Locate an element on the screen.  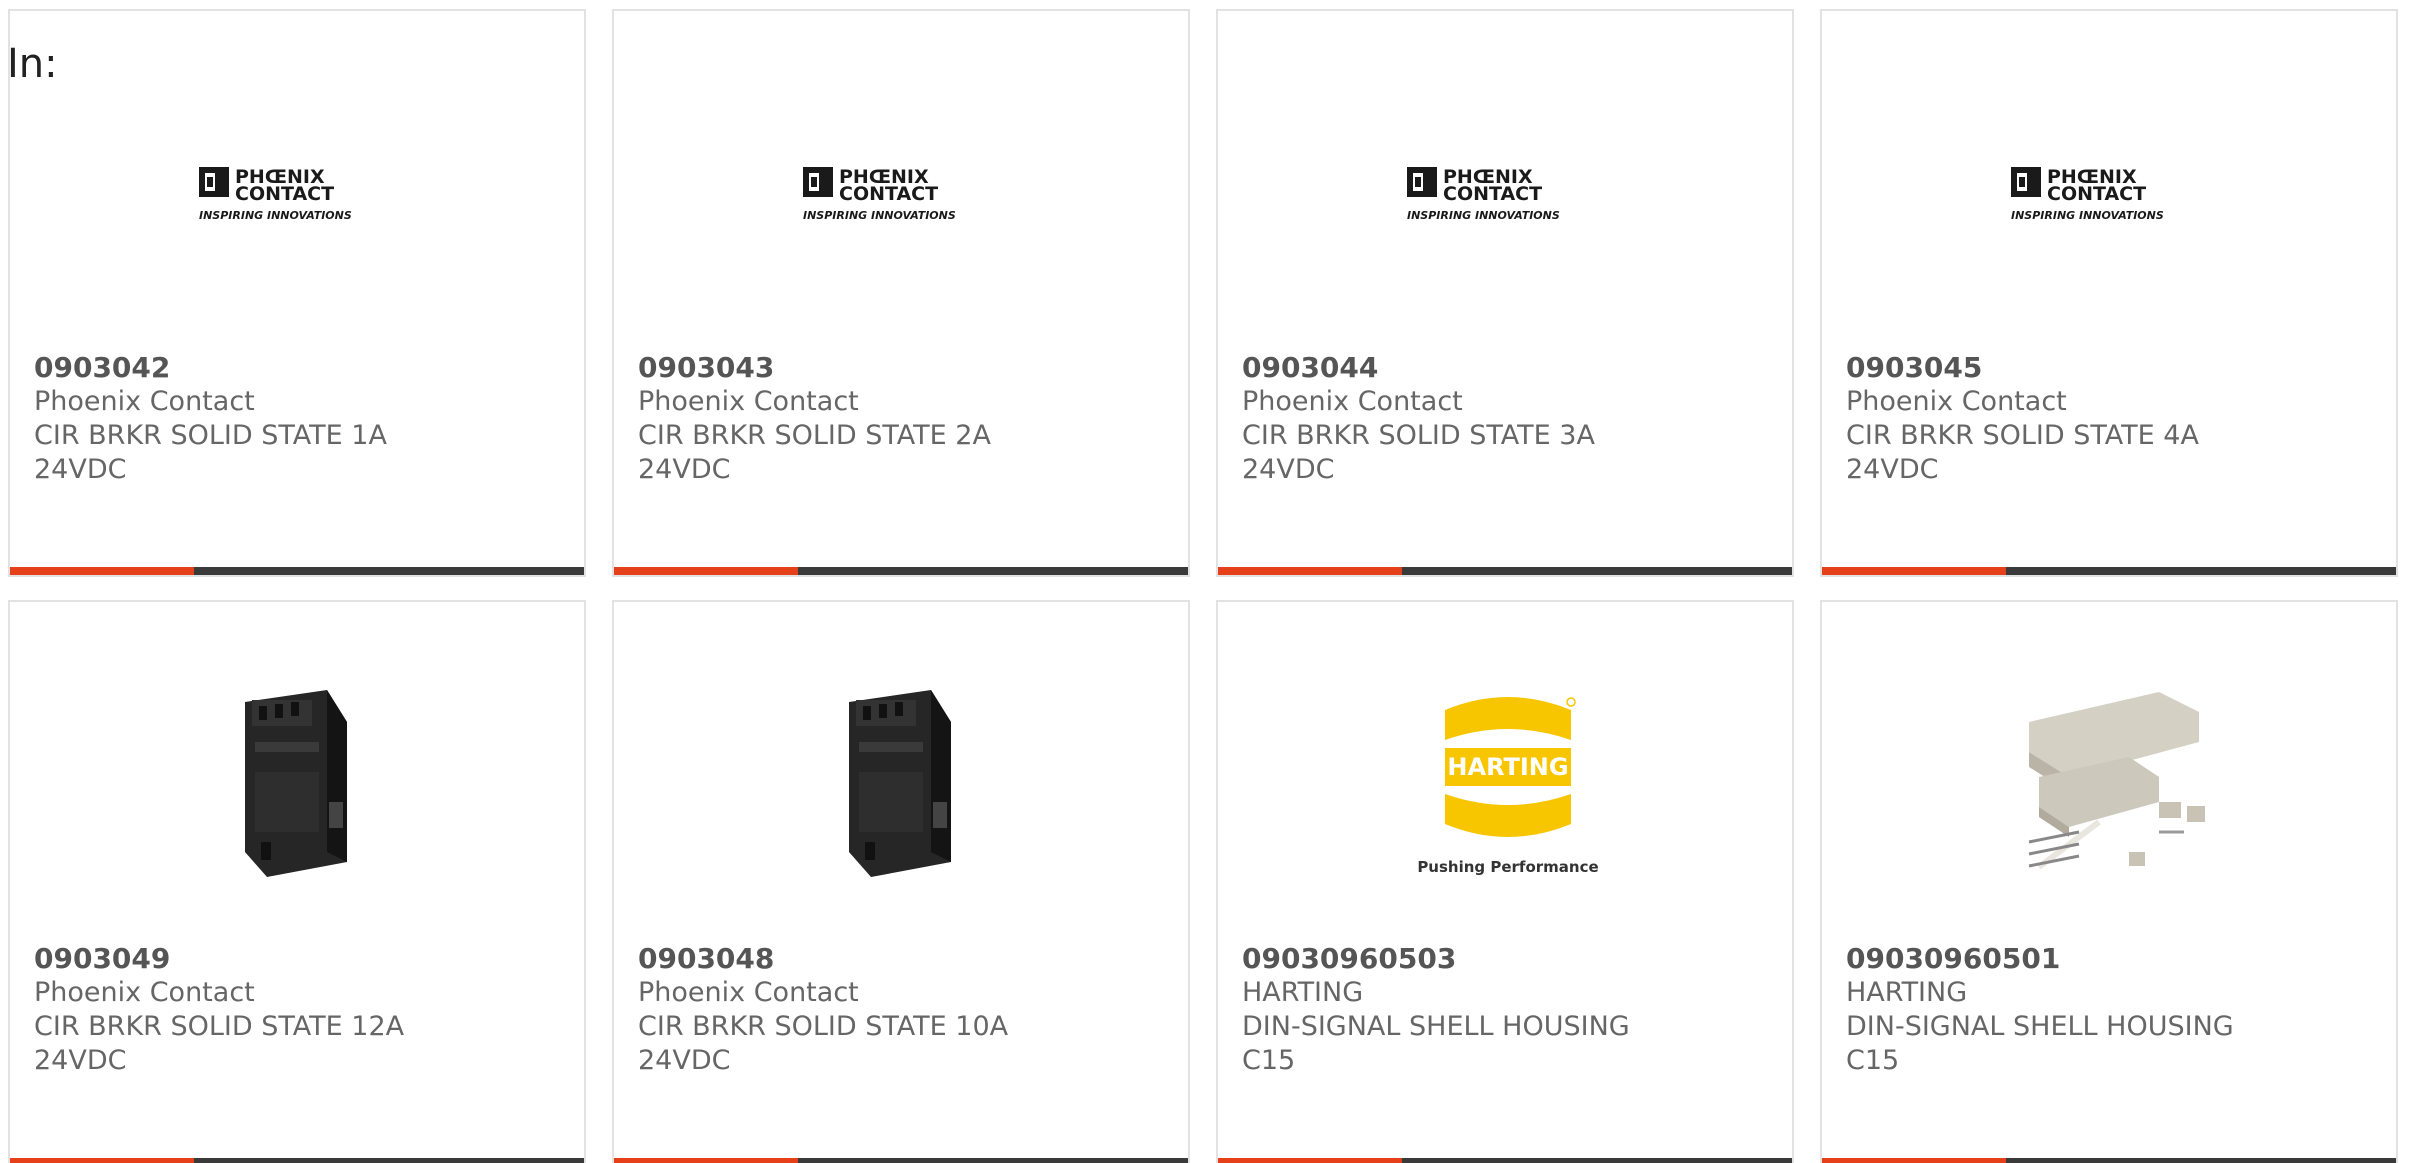
part-number: 09030960501 is located at coordinates (2066, 959).